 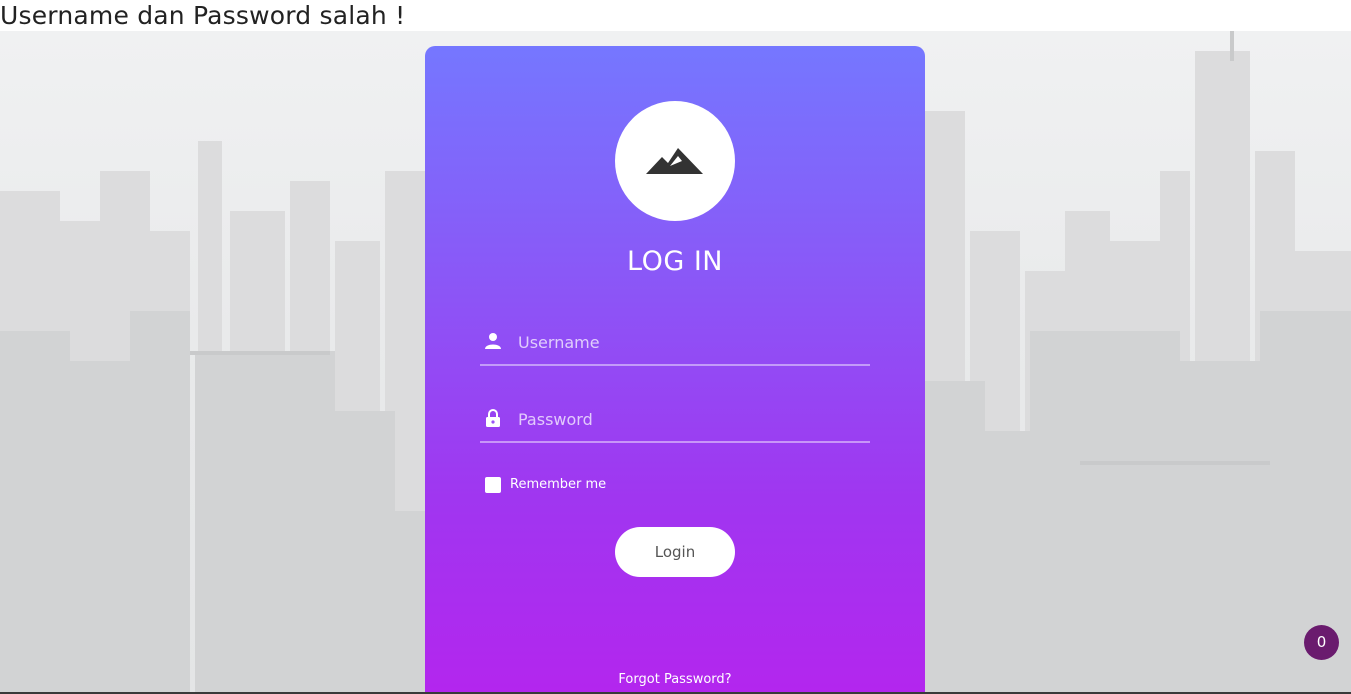 What do you see at coordinates (675, 15) in the screenshot?
I see `error-message: Username dan Password salah !` at bounding box center [675, 15].